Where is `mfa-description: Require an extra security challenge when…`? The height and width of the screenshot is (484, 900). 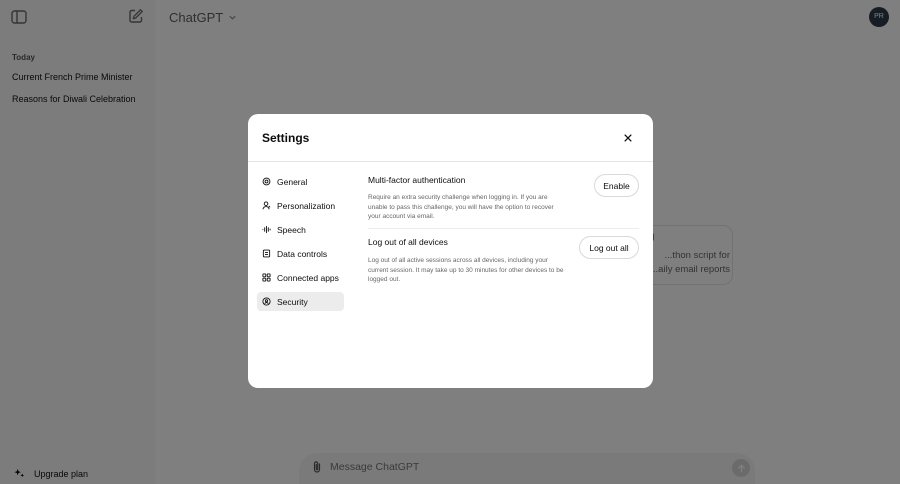
mfa-description: Require an extra security challenge when… is located at coordinates (461, 207).